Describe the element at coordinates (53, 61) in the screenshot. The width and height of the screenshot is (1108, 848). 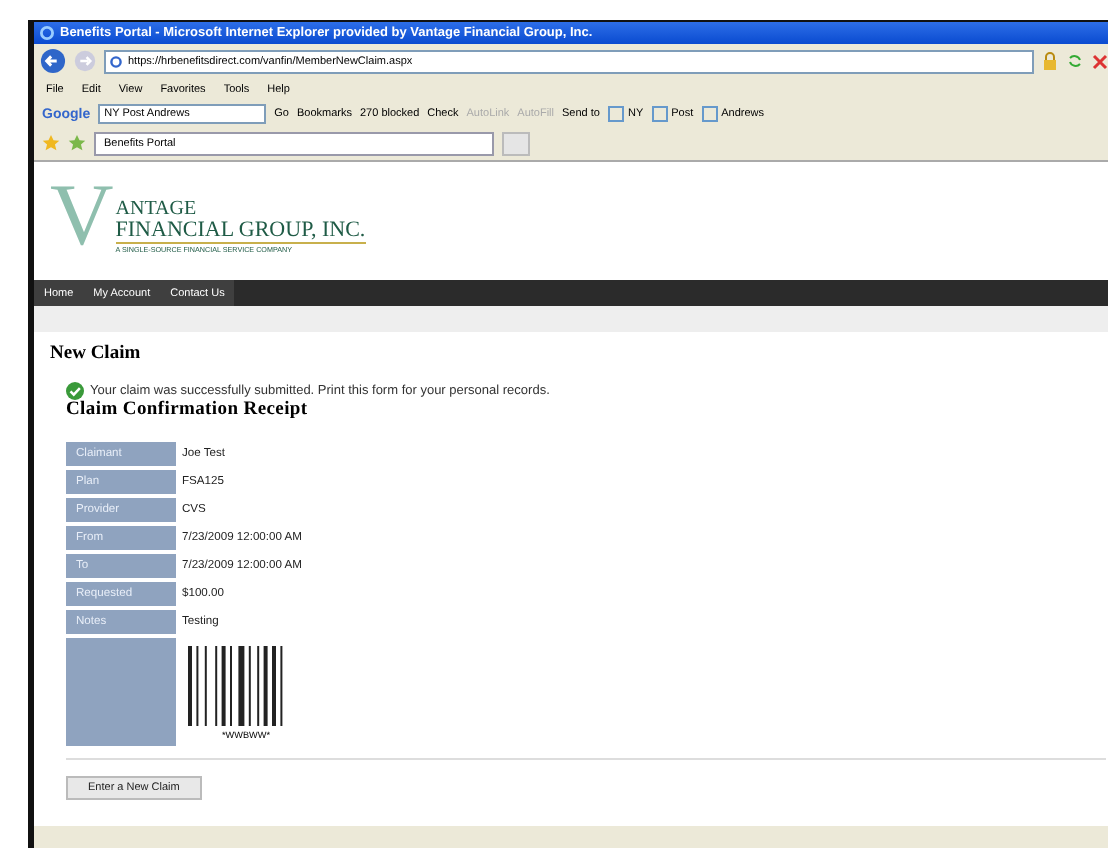
I see `back-icon` at that location.